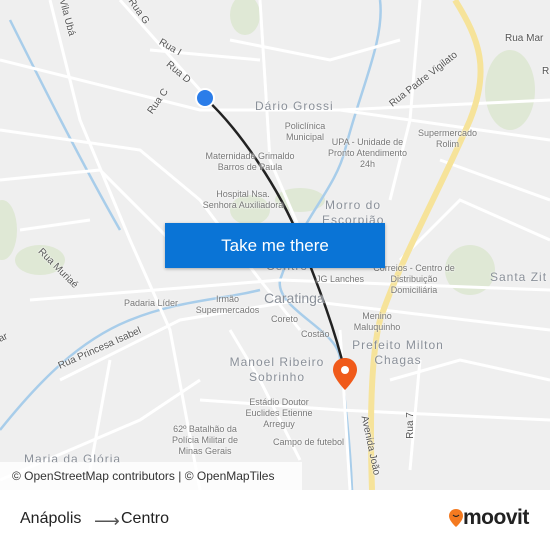 The image size is (550, 550). Describe the element at coordinates (250, 161) in the screenshot. I see `poi-label: Maternidade Grimaldo Barros de Paula` at that location.